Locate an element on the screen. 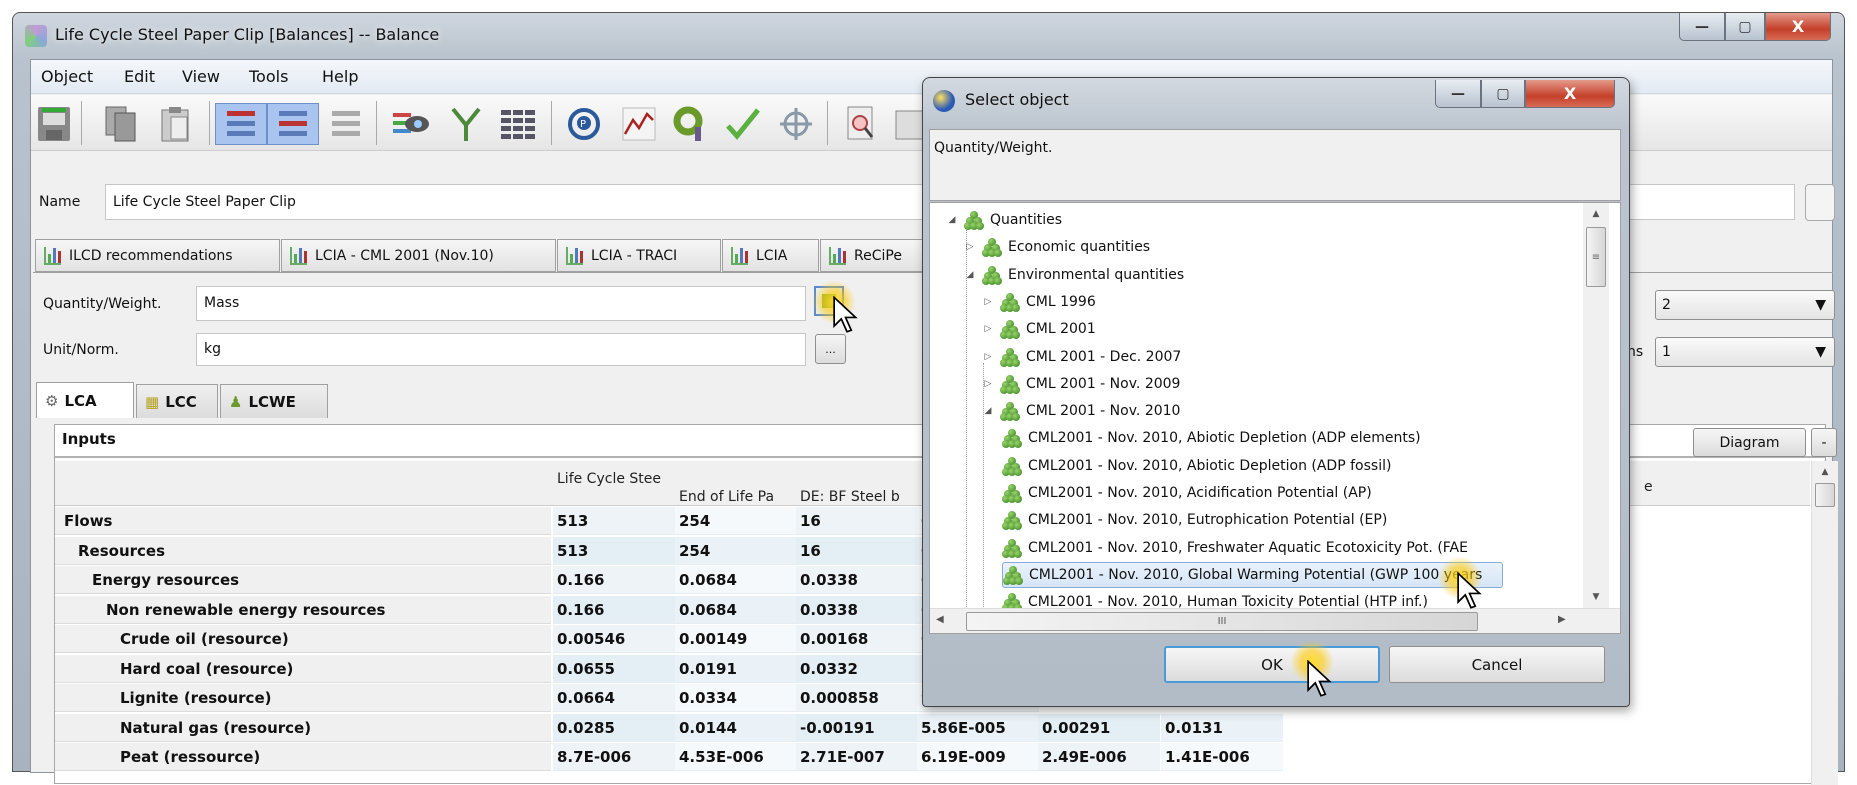 This screenshot has width=1857, height=785. list-view-2-icon is located at coordinates (293, 124).